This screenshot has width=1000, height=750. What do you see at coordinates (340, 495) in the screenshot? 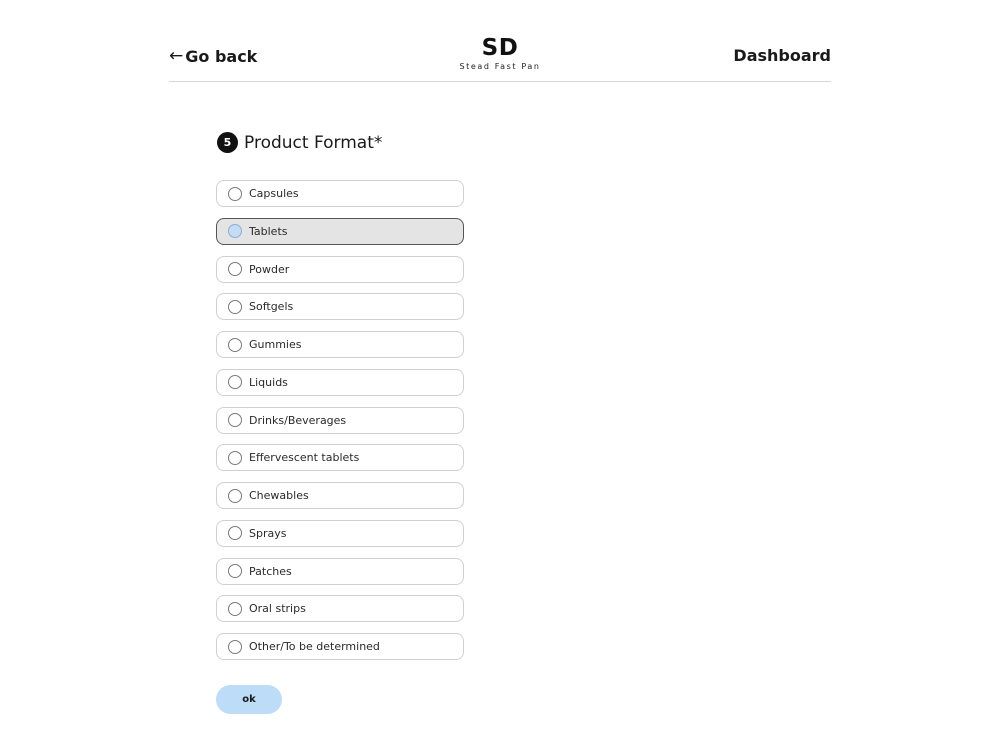
I see `option-chewables: Chewables` at bounding box center [340, 495].